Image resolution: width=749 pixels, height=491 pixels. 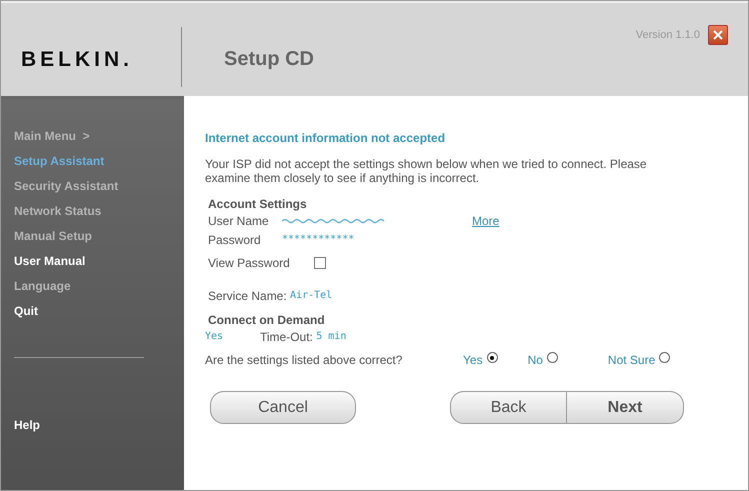 What do you see at coordinates (426, 171) in the screenshot?
I see `message-text: Your ISP did not accept the settings shown below when we tried to connect. Please examine them closely to see if anything is incorrect.` at bounding box center [426, 171].